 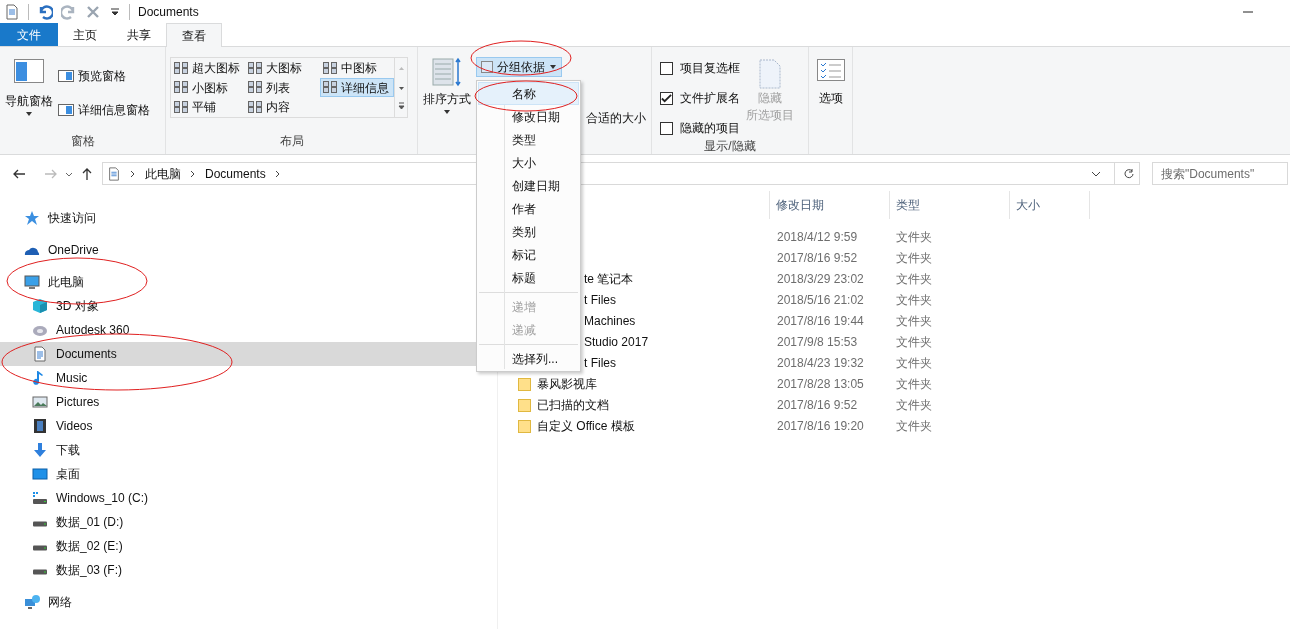 I want to click on sort-by-button: 排序方式, so click(x=447, y=105).